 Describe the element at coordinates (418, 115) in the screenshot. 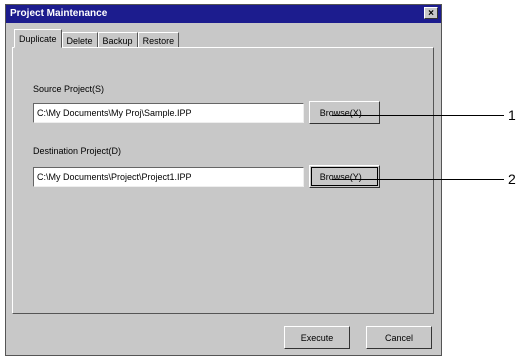

I see `callout-1-line` at that location.